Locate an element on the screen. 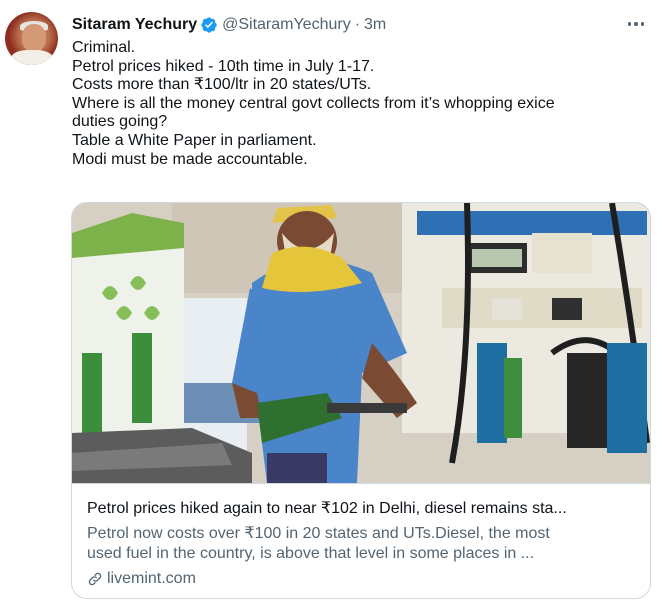  avatar-shirt is located at coordinates (32, 57).